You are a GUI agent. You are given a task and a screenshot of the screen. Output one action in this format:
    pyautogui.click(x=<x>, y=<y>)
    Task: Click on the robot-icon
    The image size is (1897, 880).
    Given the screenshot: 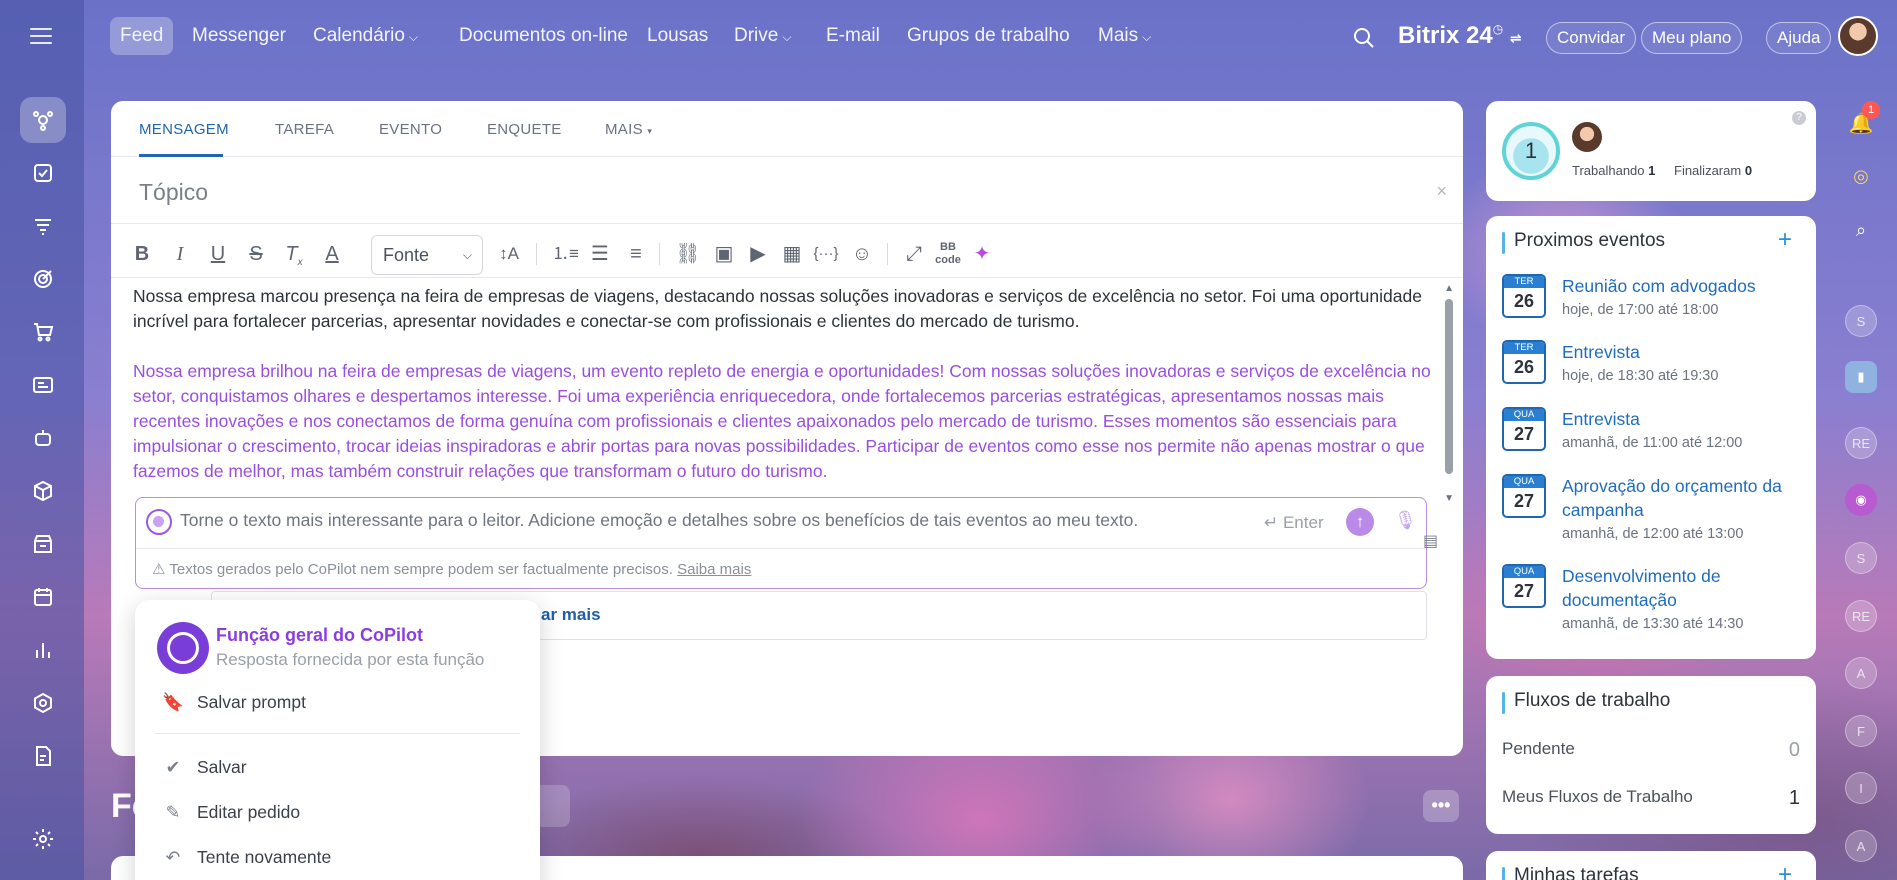 What is the action you would take?
    pyautogui.click(x=43, y=438)
    